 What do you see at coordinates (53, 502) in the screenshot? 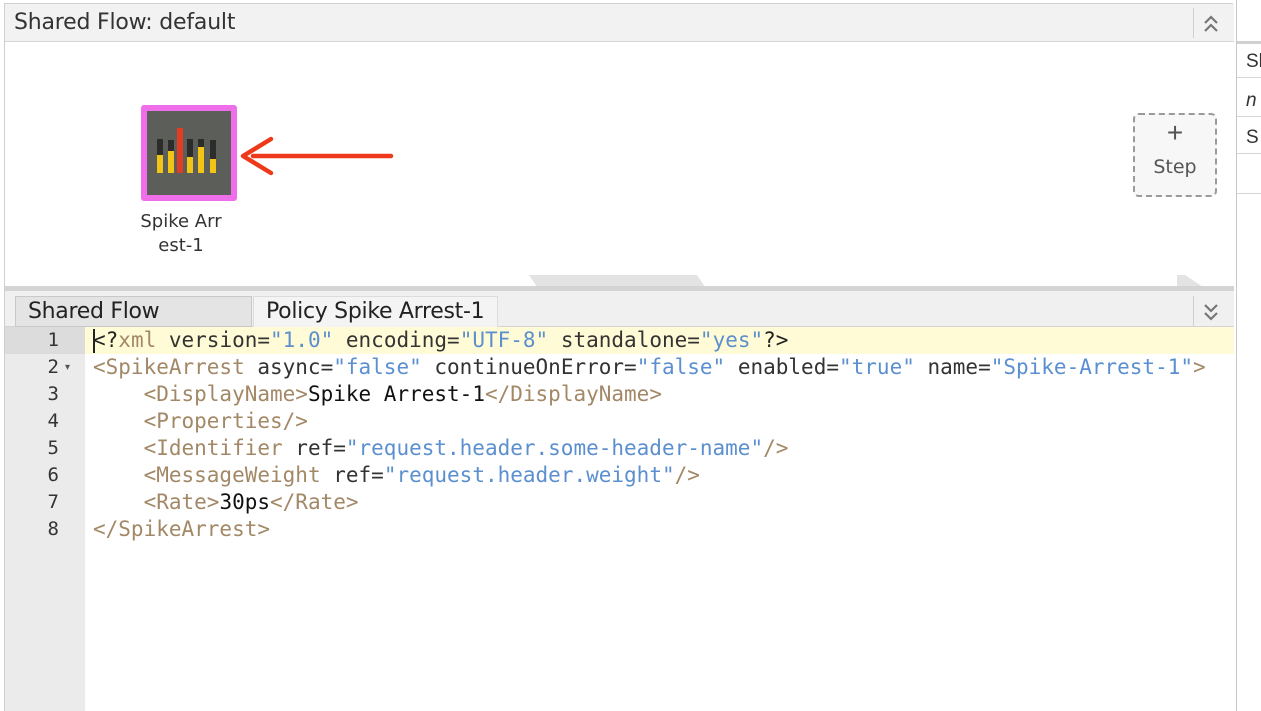
I see `line-number: 7` at bounding box center [53, 502].